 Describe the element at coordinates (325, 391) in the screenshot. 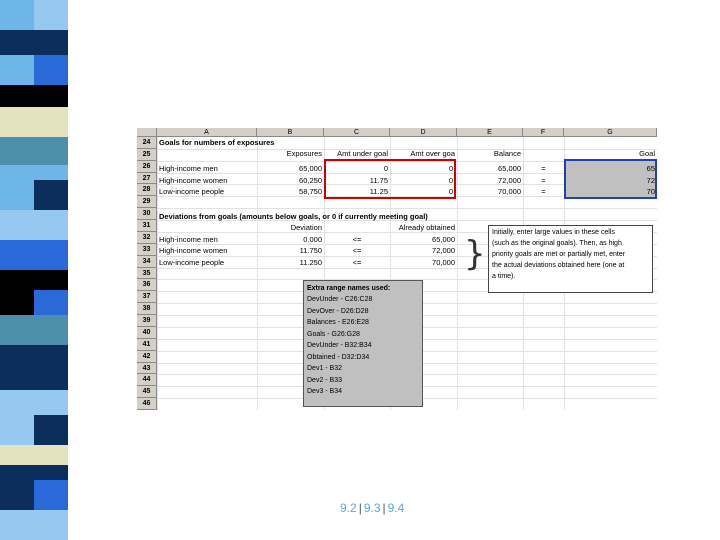

I see `range-name-item: Dev3 - B34` at that location.